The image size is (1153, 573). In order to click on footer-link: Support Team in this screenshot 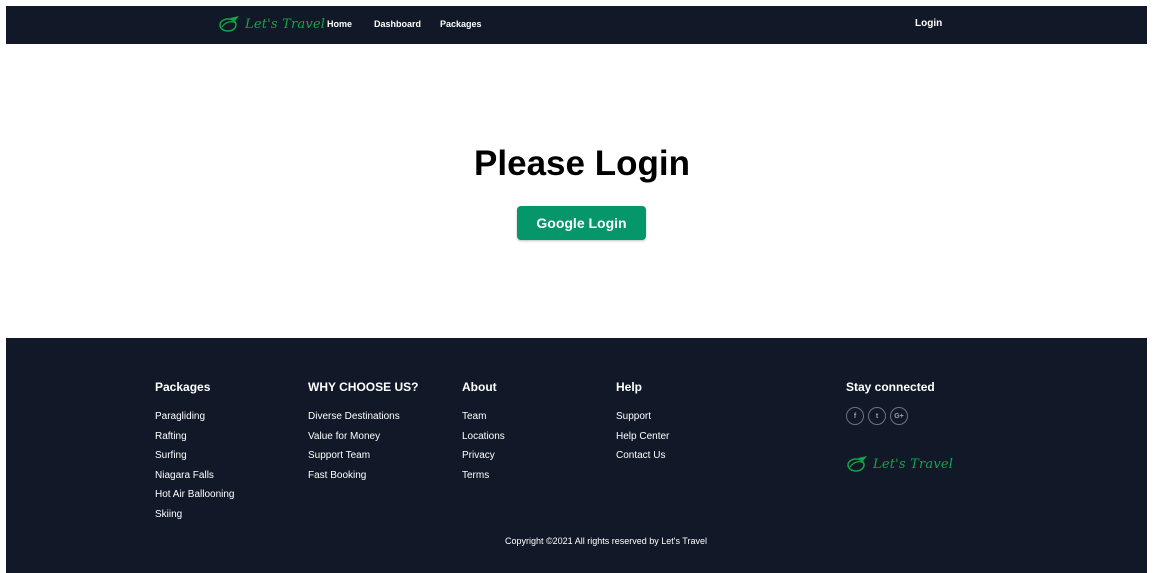, I will do `click(363, 456)`.